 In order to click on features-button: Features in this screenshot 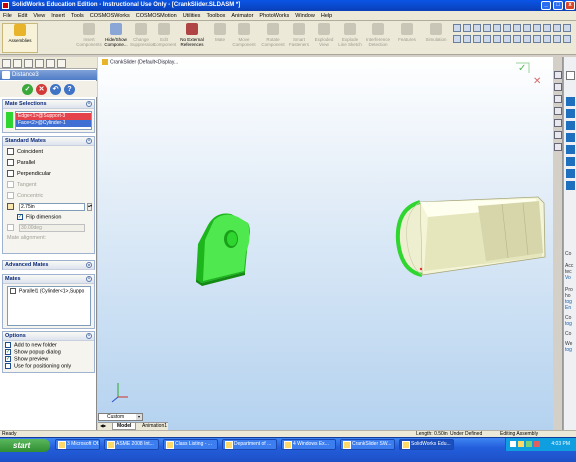, I will do `click(407, 38)`.